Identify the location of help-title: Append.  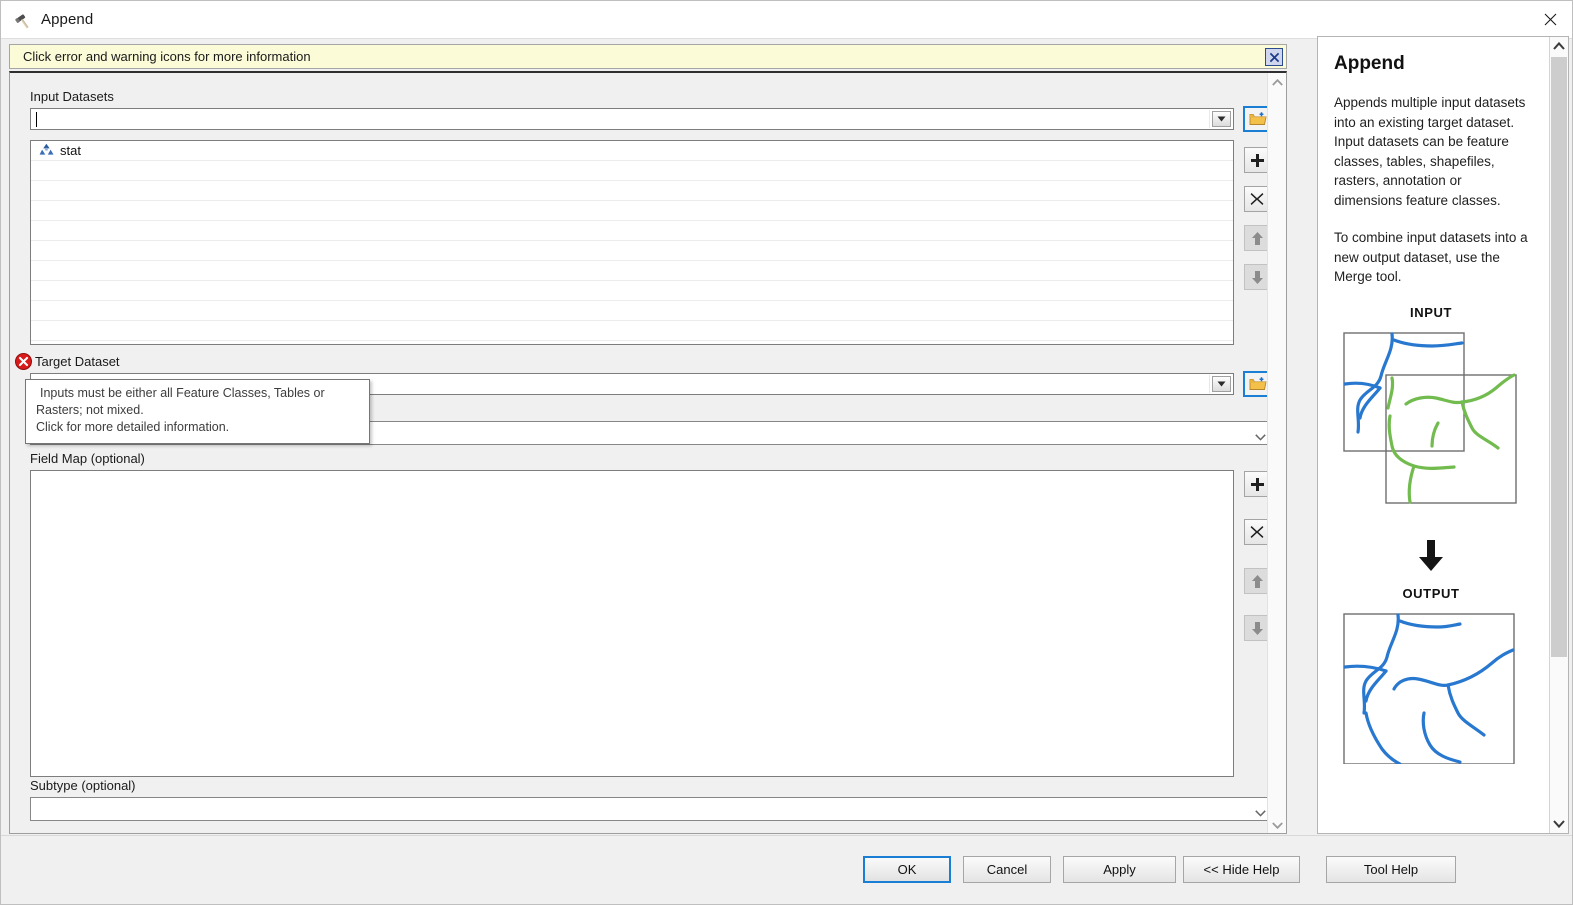
(1369, 63).